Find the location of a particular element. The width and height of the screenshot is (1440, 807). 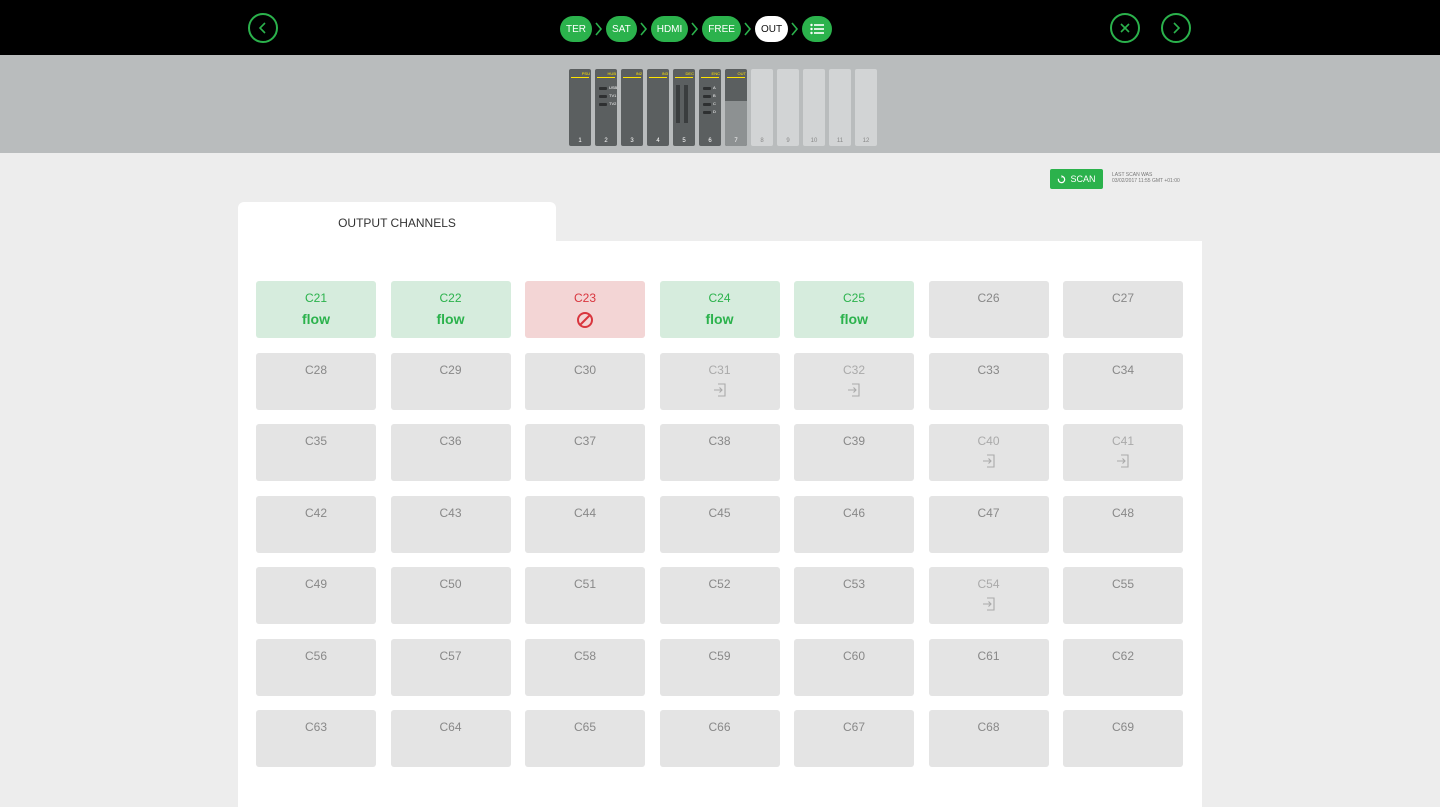

channel-label: C42 is located at coordinates (315, 512).